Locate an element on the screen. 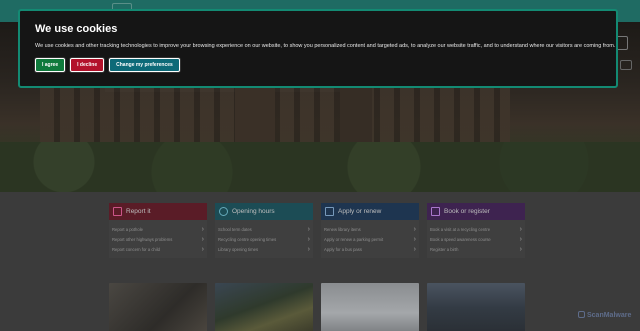 The width and height of the screenshot is (640, 331). watermark-text: ScanMalware is located at coordinates (609, 315).